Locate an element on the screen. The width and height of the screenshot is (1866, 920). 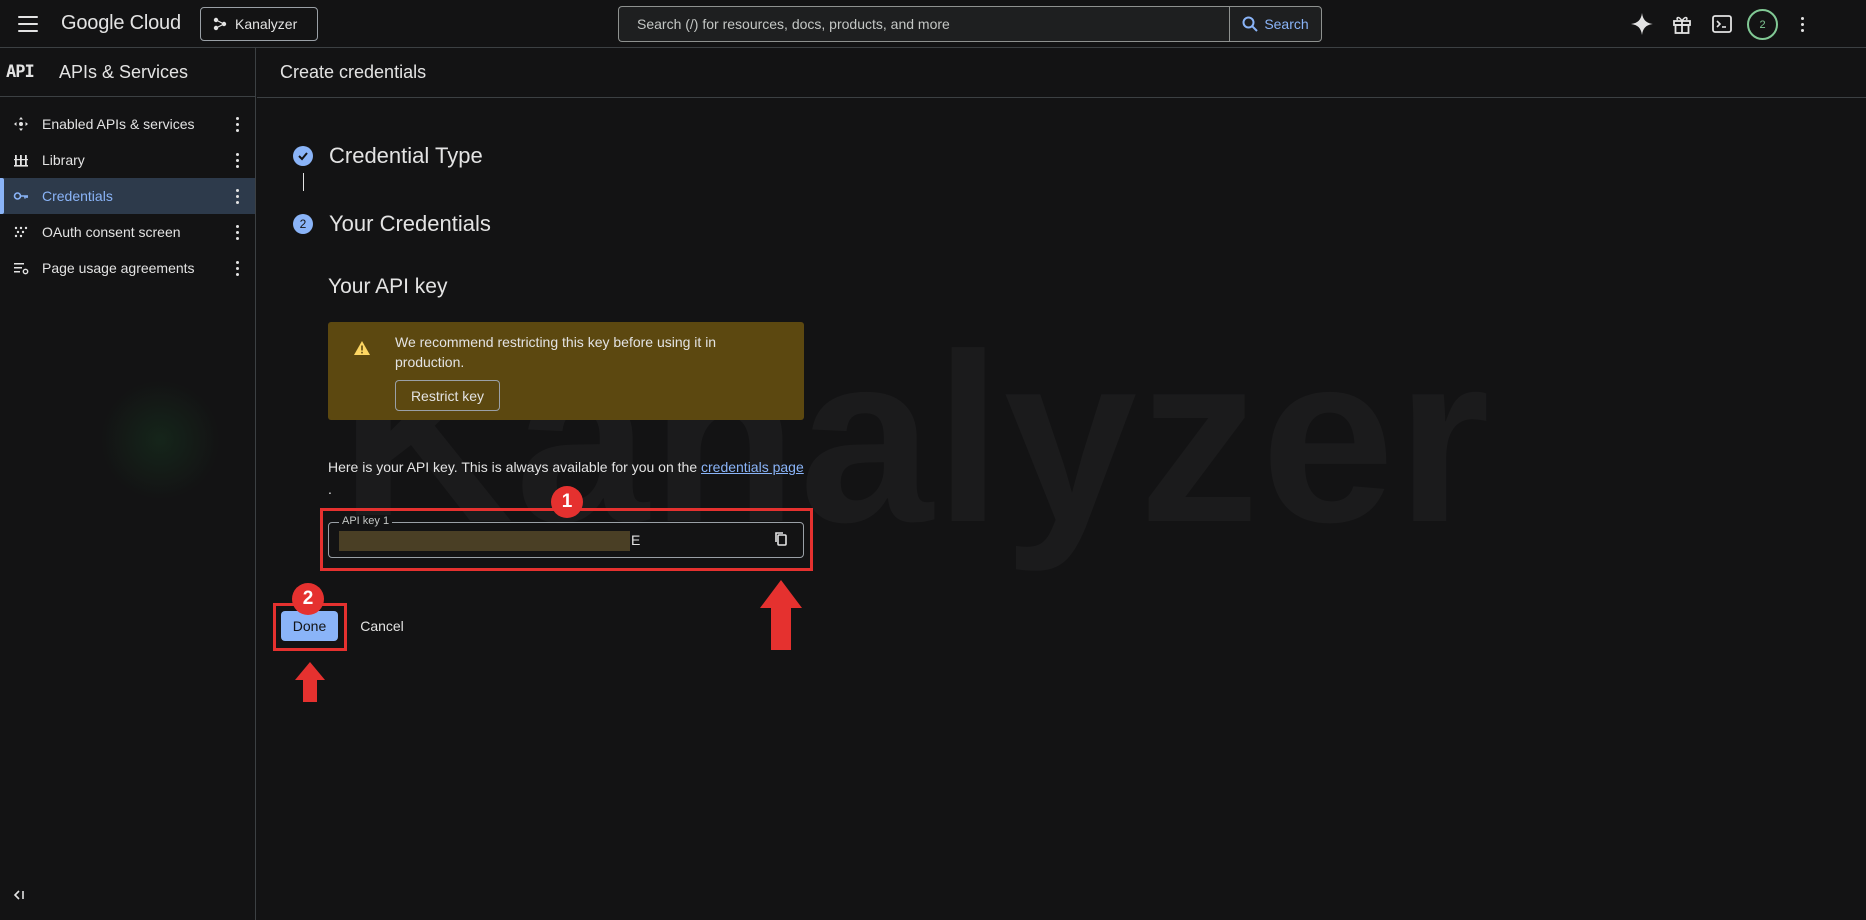
settings-list-icon is located at coordinates (21, 268).